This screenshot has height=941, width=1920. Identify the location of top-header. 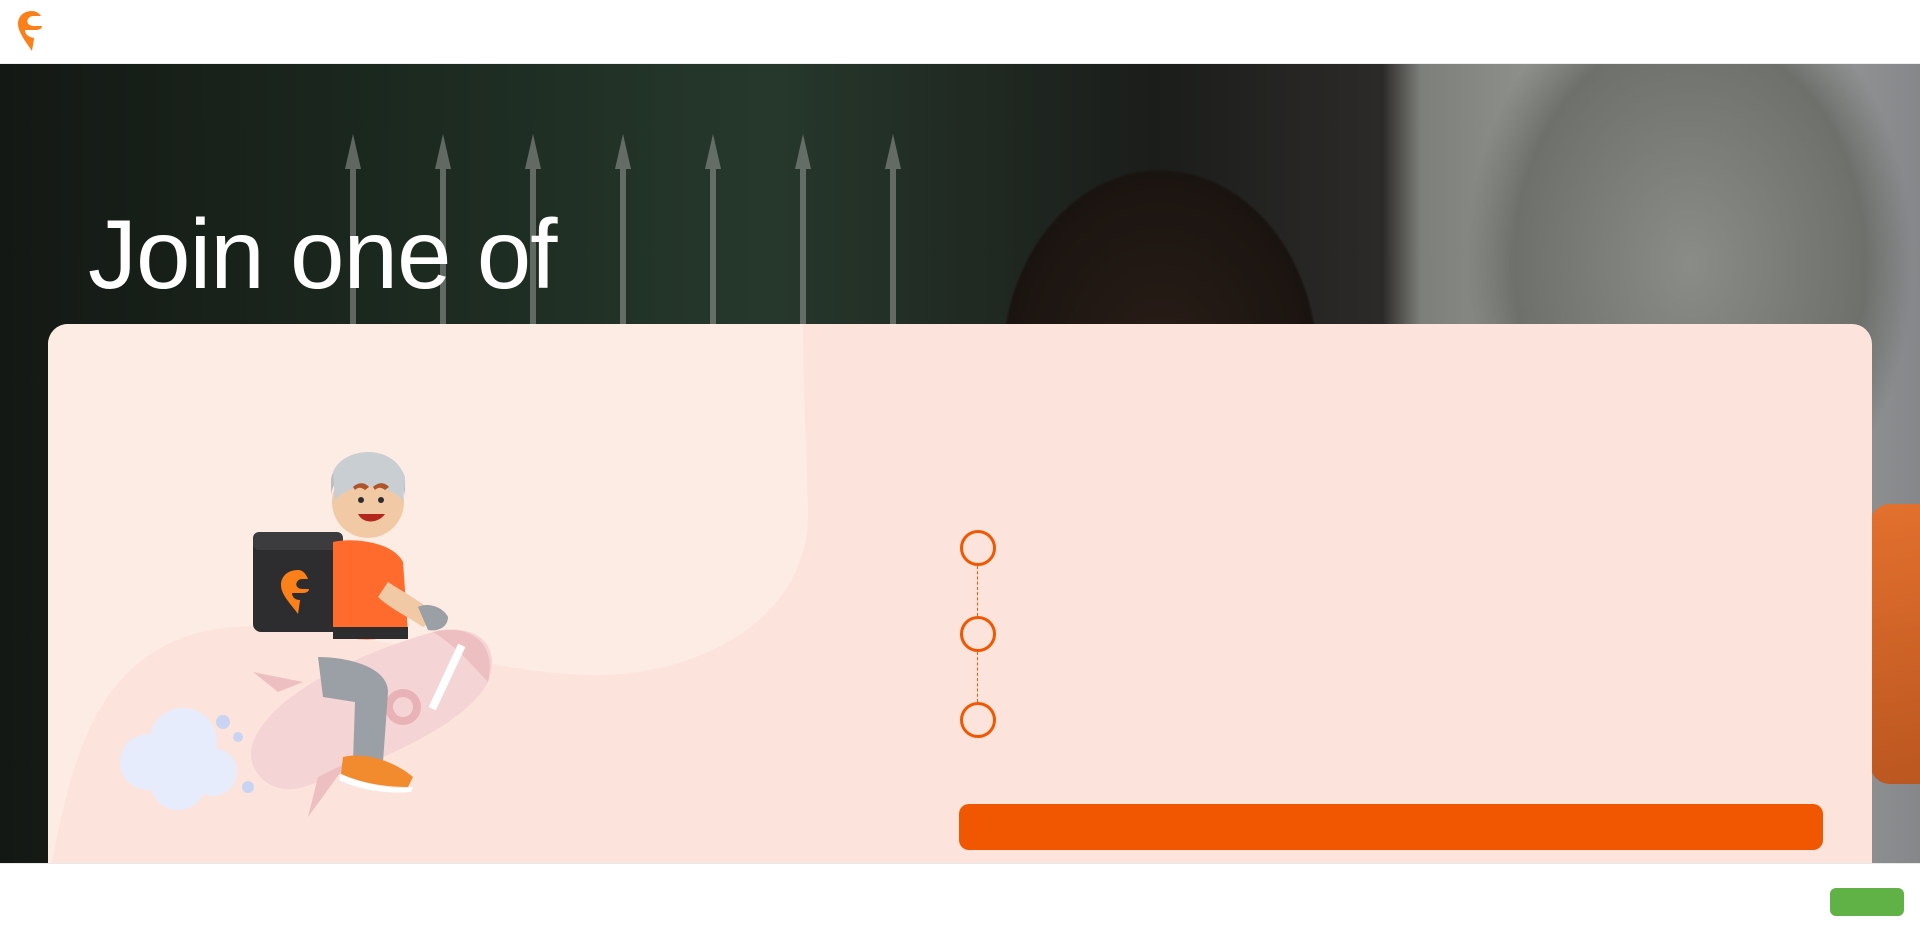
(960, 32).